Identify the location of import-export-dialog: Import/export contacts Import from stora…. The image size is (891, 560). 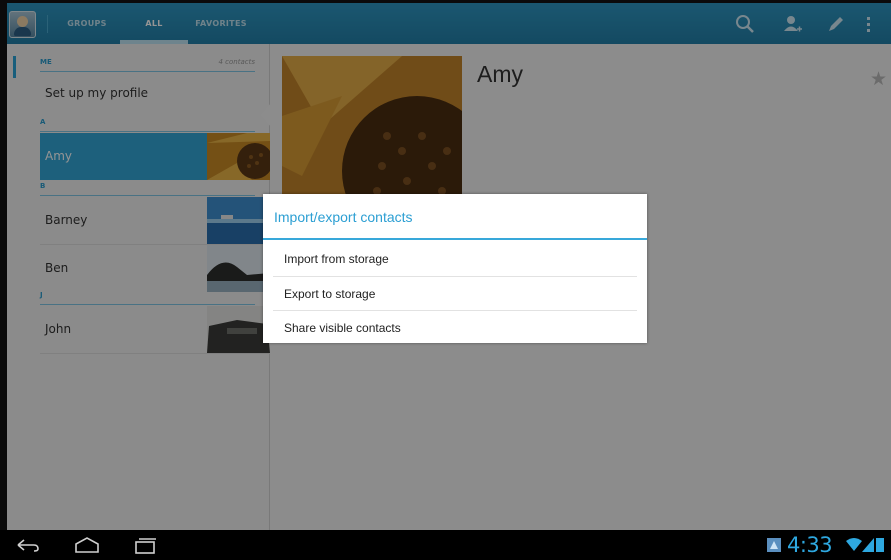
(455, 268).